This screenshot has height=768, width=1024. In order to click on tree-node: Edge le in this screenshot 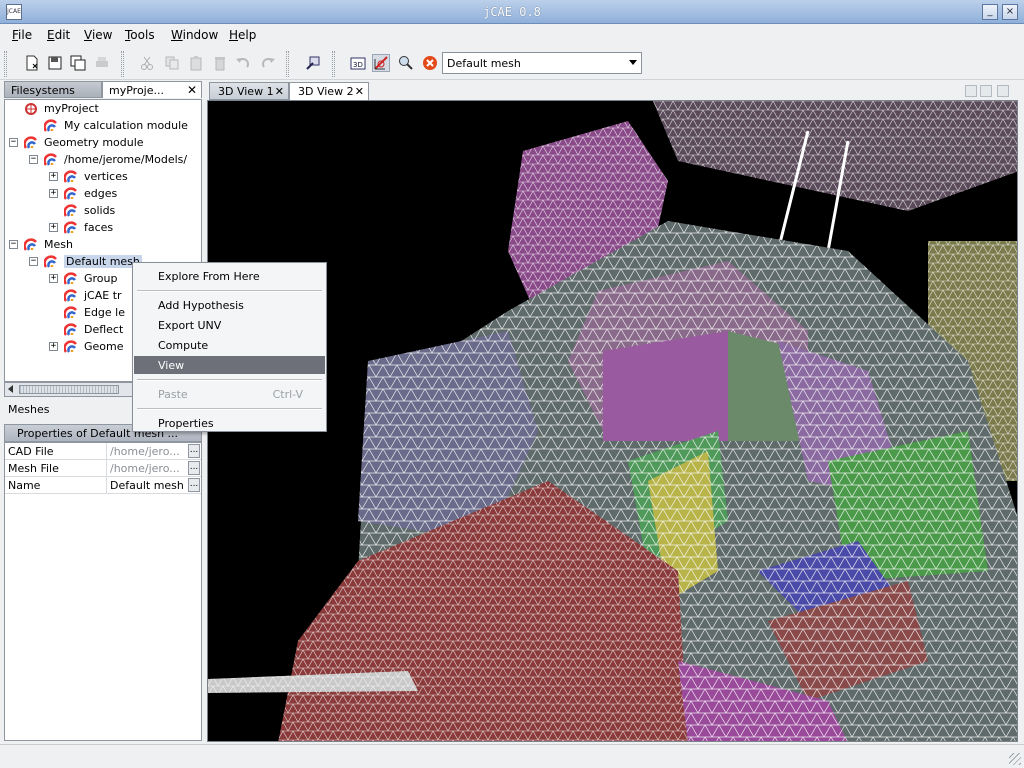, I will do `click(87, 312)`.